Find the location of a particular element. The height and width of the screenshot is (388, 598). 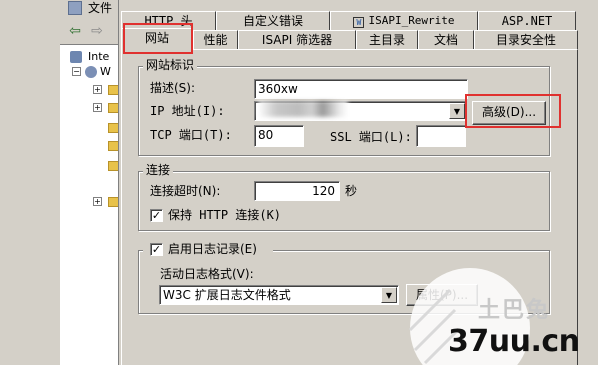

tab-documents: 文档 is located at coordinates (446, 39).